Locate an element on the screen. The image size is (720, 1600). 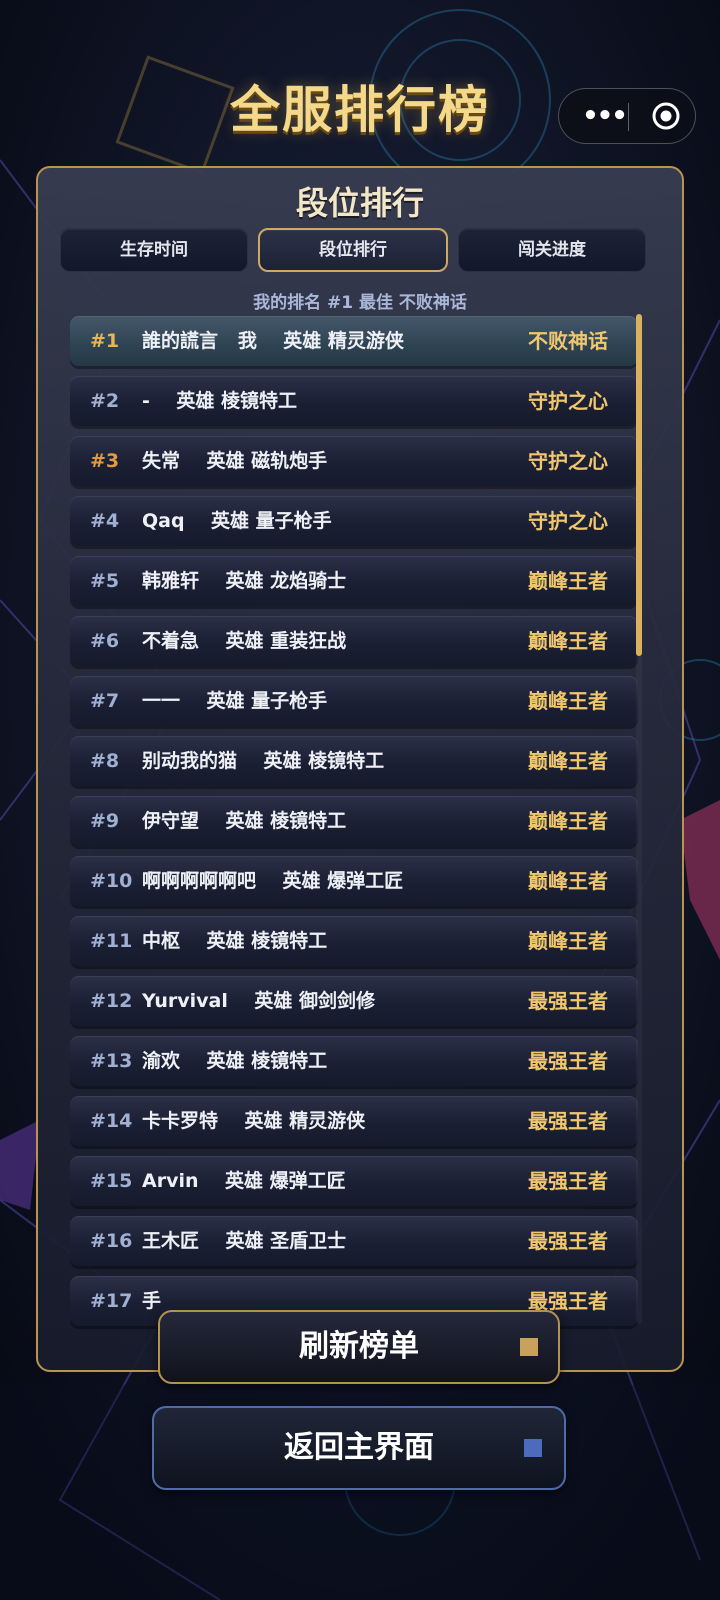
refresh-button-label: 刷新榜单 is located at coordinates (359, 1346).